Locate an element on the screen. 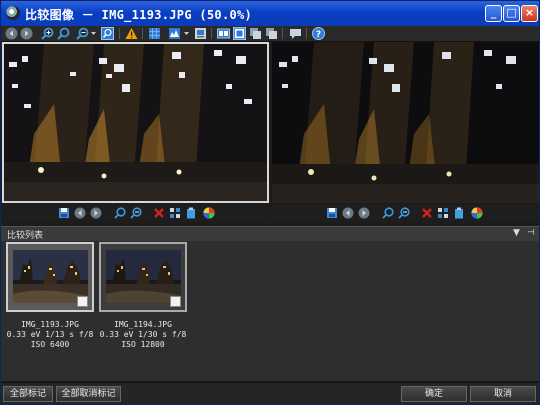  ok-button: 确定 is located at coordinates (434, 394).